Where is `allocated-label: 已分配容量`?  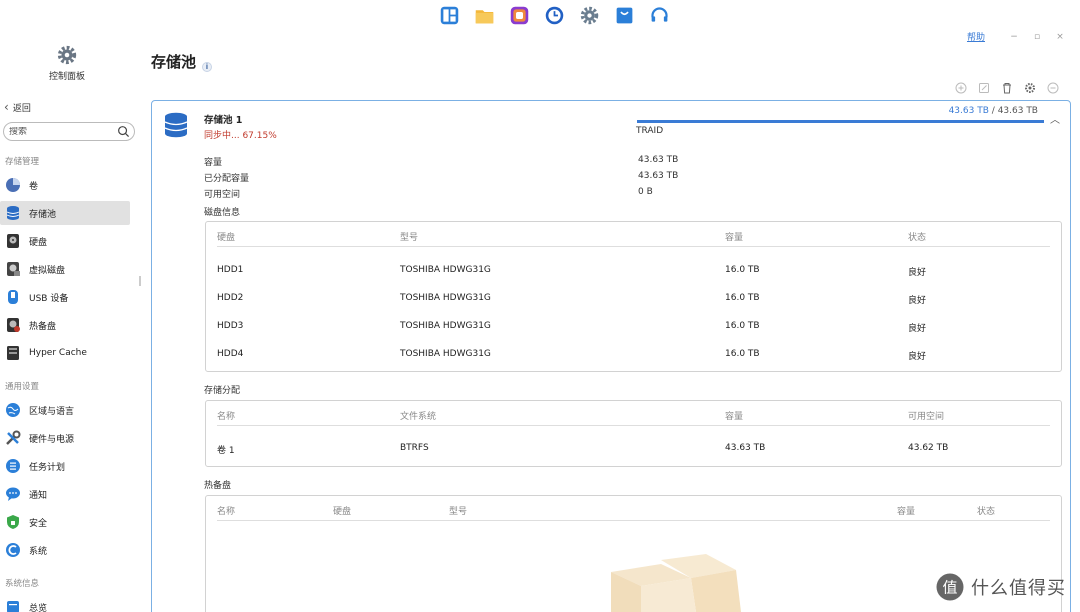 allocated-label: 已分配容量 is located at coordinates (227, 179).